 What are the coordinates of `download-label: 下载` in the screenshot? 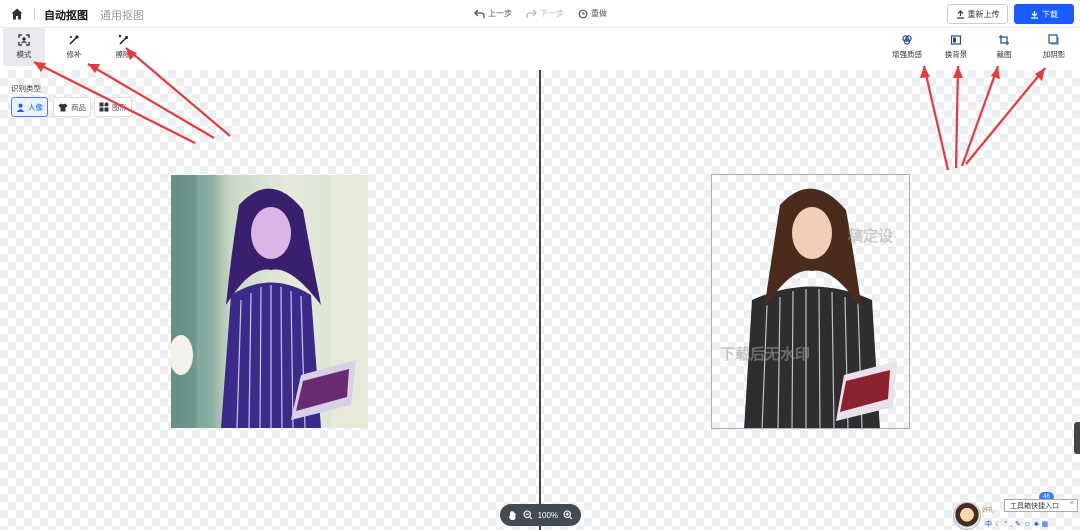 It's located at (1050, 14).